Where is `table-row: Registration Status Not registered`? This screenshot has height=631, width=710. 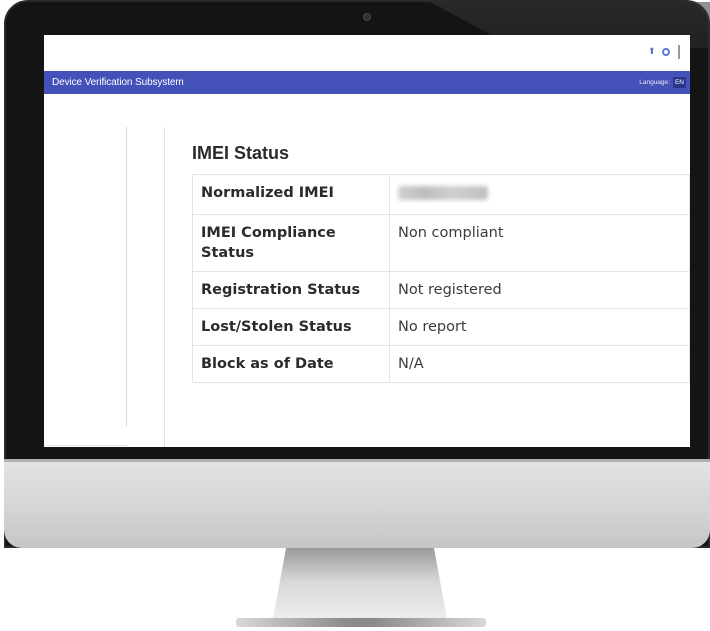 table-row: Registration Status Not registered is located at coordinates (441, 290).